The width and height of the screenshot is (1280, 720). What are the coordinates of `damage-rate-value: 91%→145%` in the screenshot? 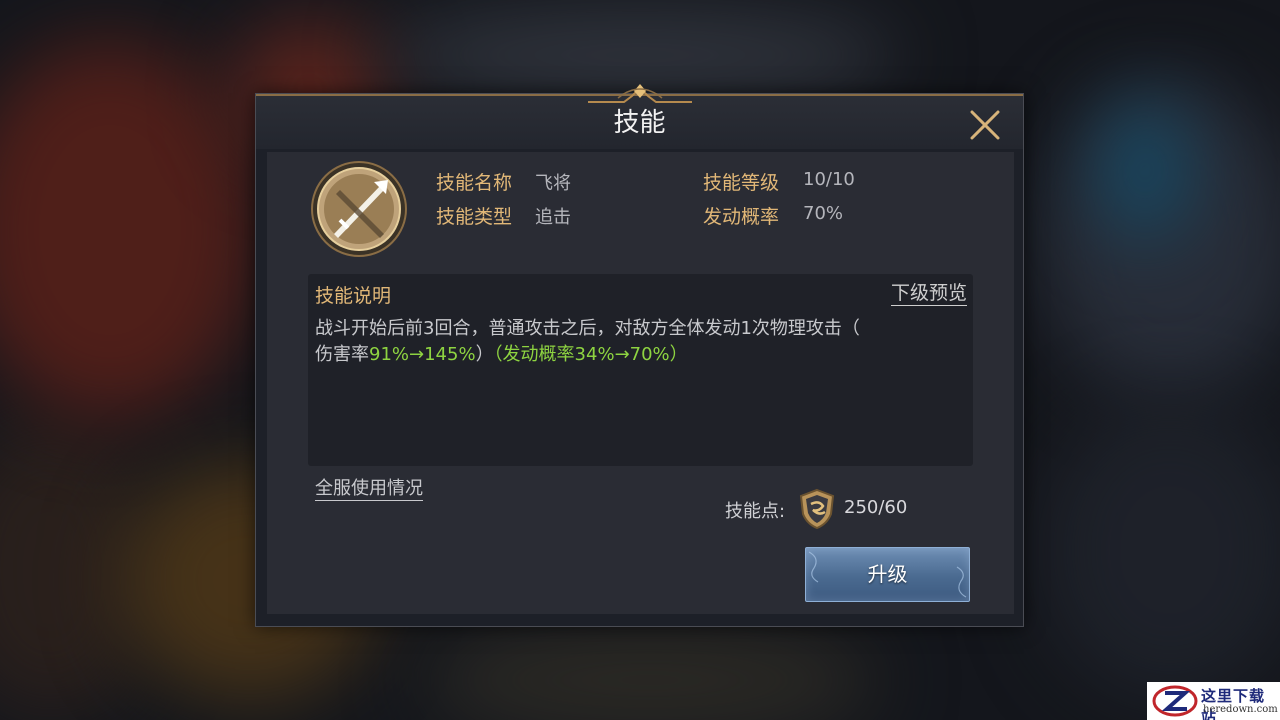 It's located at (422, 354).